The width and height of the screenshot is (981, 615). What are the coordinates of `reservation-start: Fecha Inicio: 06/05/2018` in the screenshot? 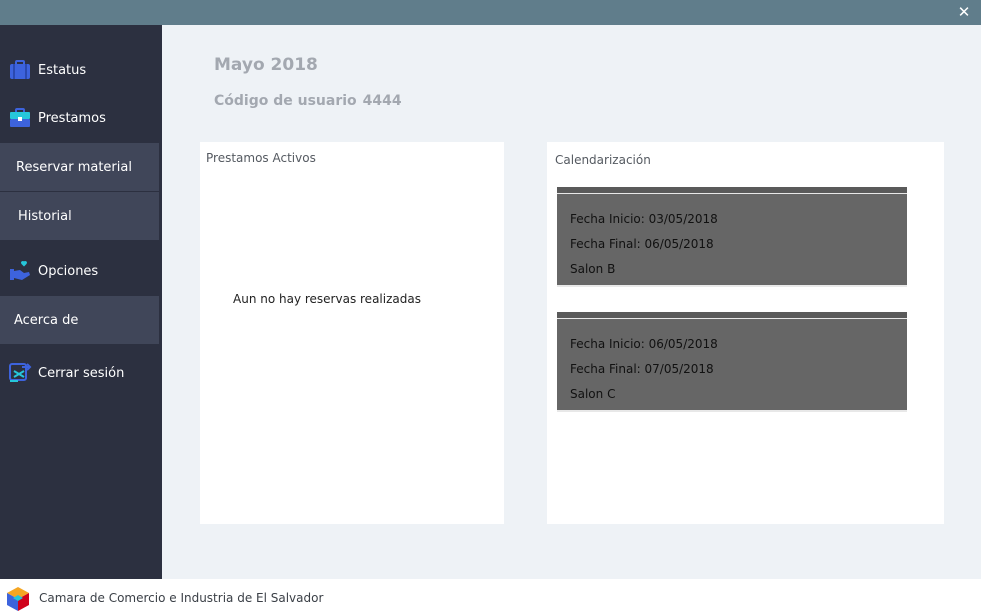 It's located at (644, 344).